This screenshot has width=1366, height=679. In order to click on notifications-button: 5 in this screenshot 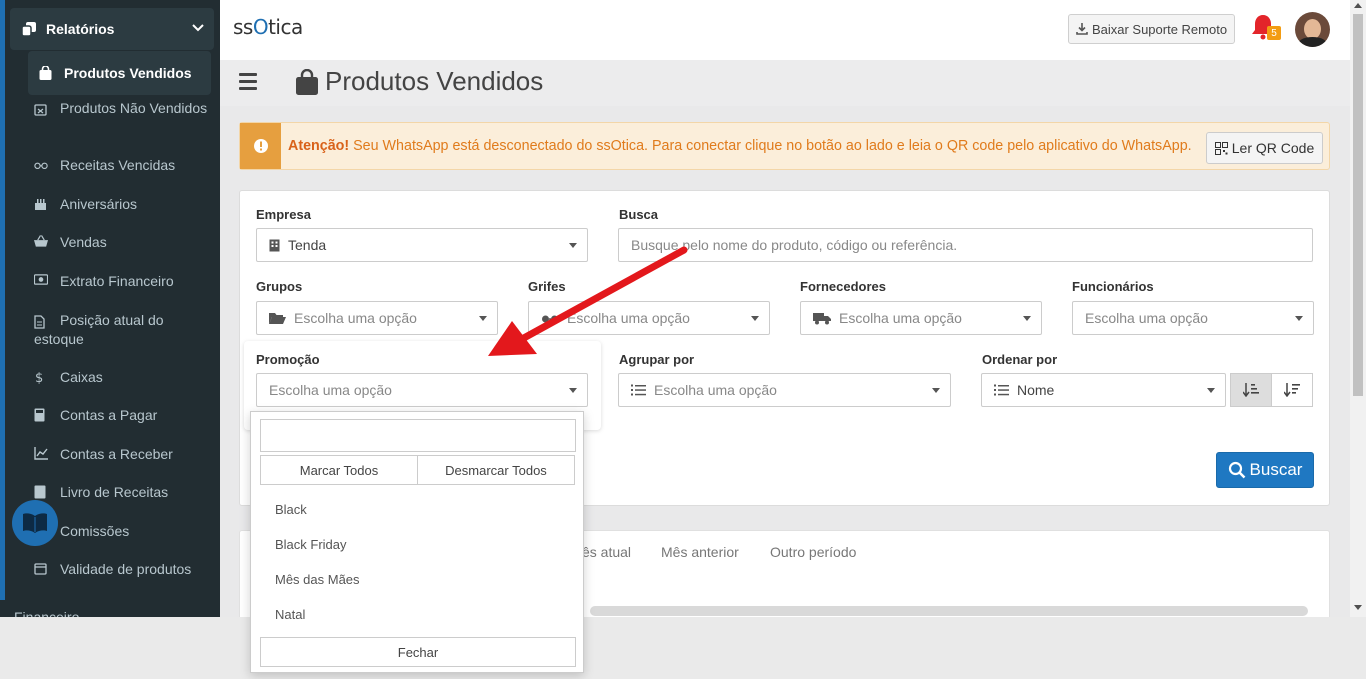, I will do `click(1266, 29)`.